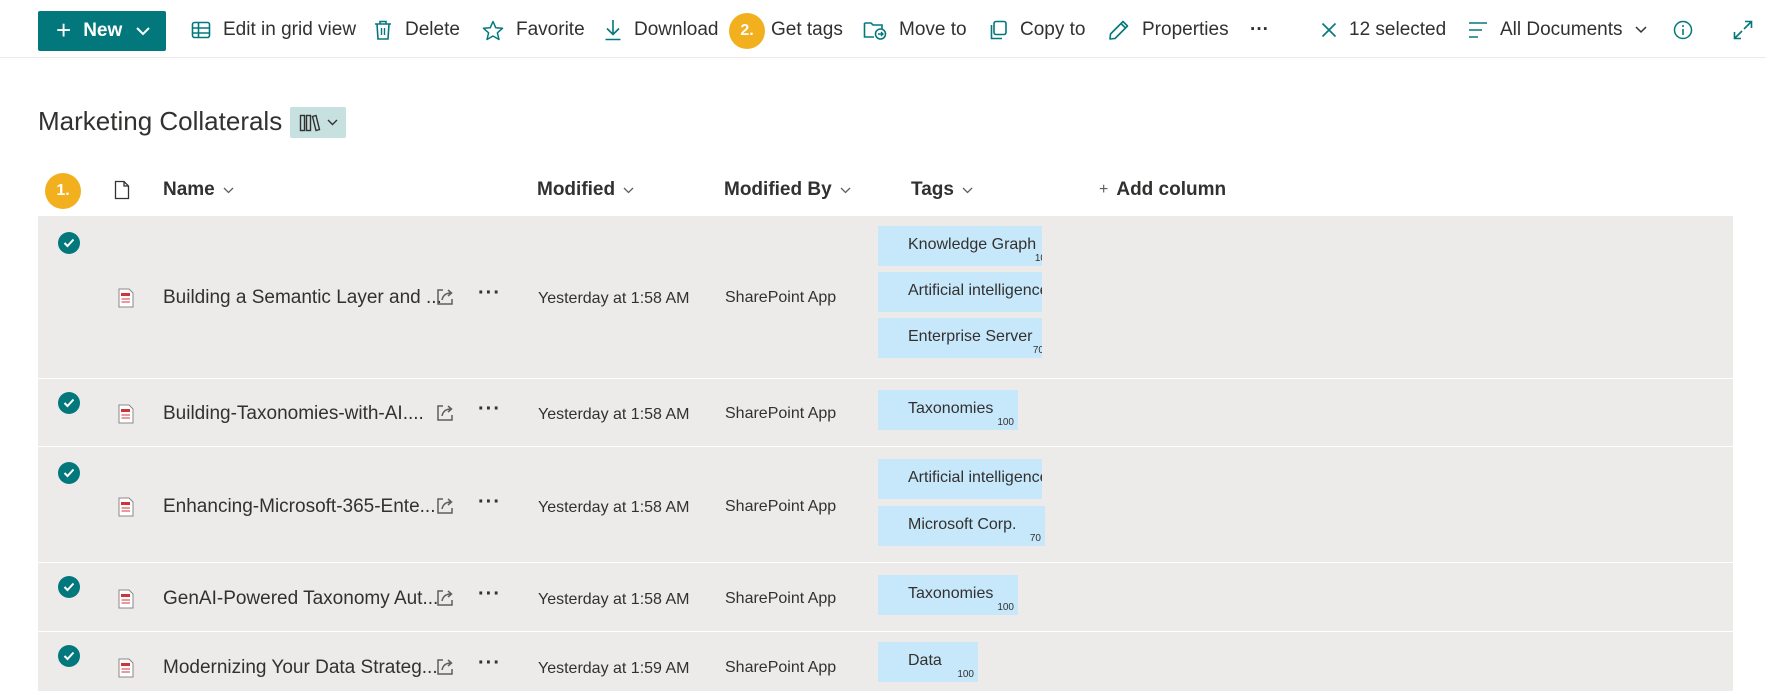  What do you see at coordinates (309, 122) in the screenshot?
I see `library-icon` at bounding box center [309, 122].